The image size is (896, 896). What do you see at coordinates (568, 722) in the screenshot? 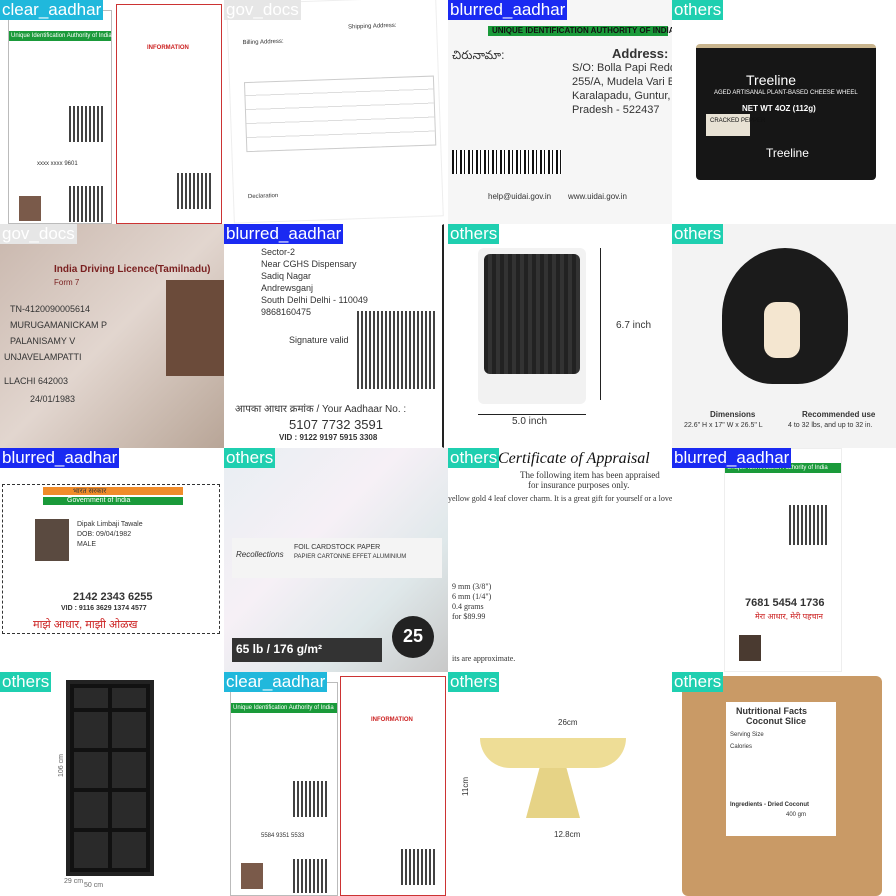
I see `dimension-label: 26cm` at bounding box center [568, 722].